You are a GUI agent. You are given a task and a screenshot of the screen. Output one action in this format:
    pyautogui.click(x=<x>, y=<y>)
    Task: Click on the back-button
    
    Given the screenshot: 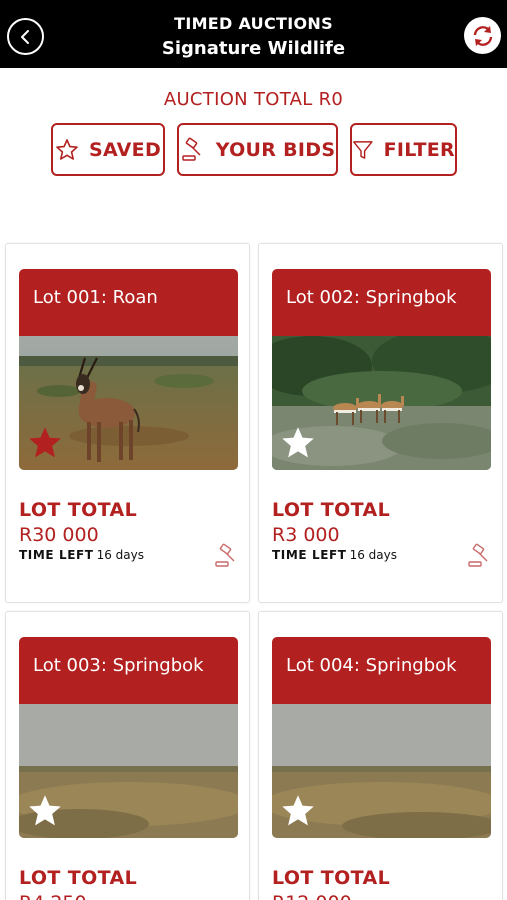 What is the action you would take?
    pyautogui.click(x=25, y=36)
    